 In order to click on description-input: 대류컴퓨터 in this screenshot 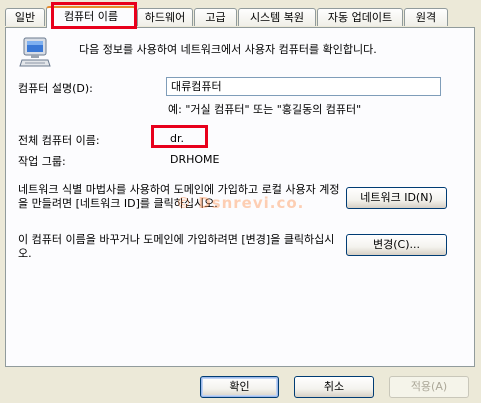, I will do `click(303, 86)`.